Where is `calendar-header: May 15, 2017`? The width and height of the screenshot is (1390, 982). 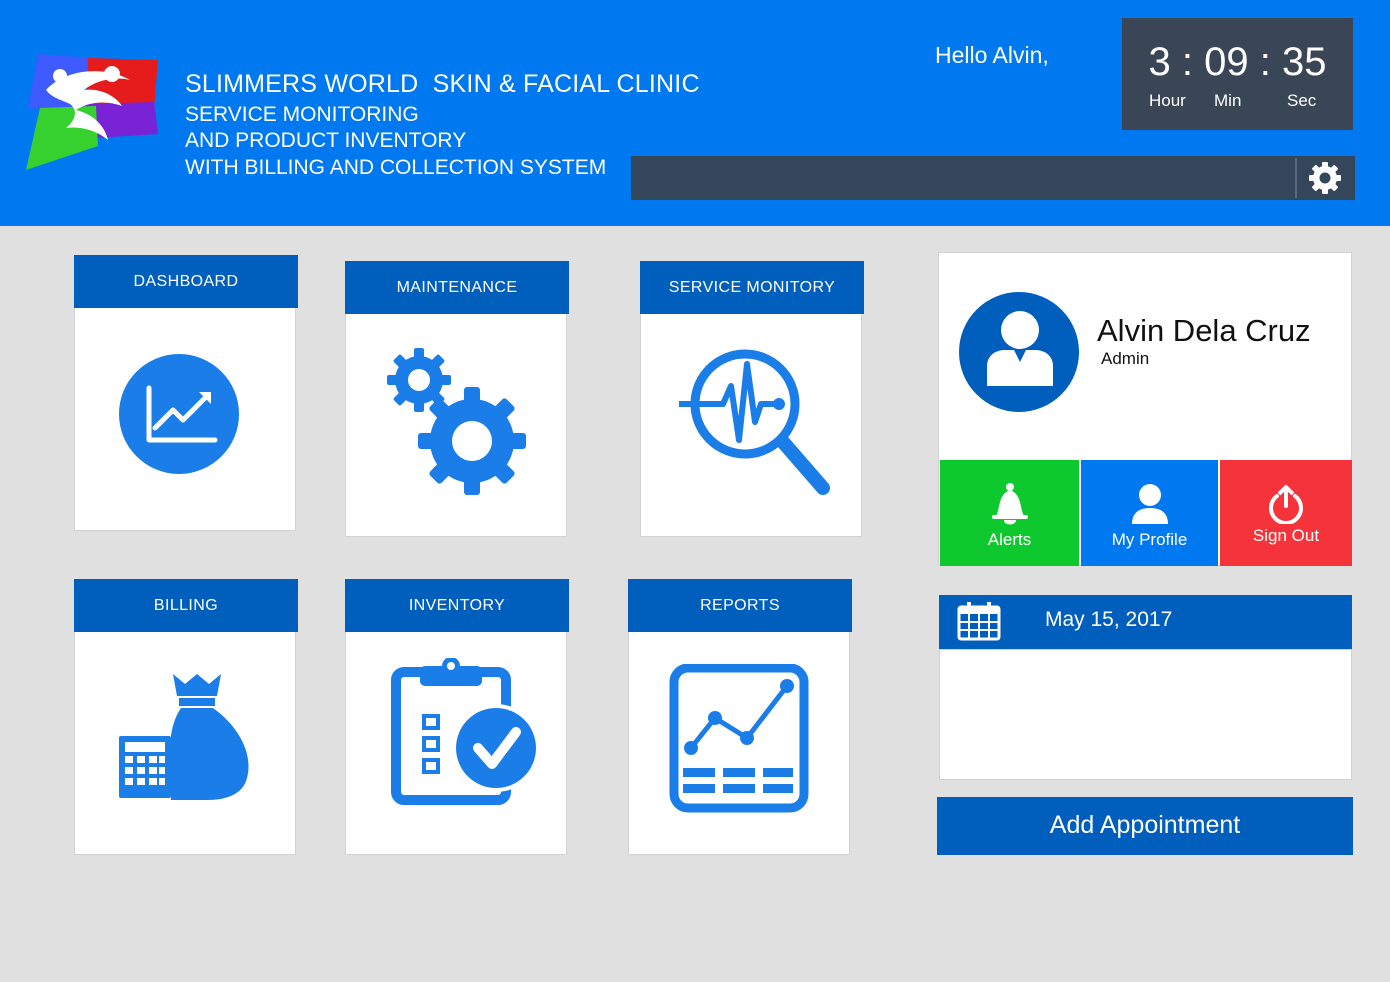
calendar-header: May 15, 2017 is located at coordinates (1145, 622).